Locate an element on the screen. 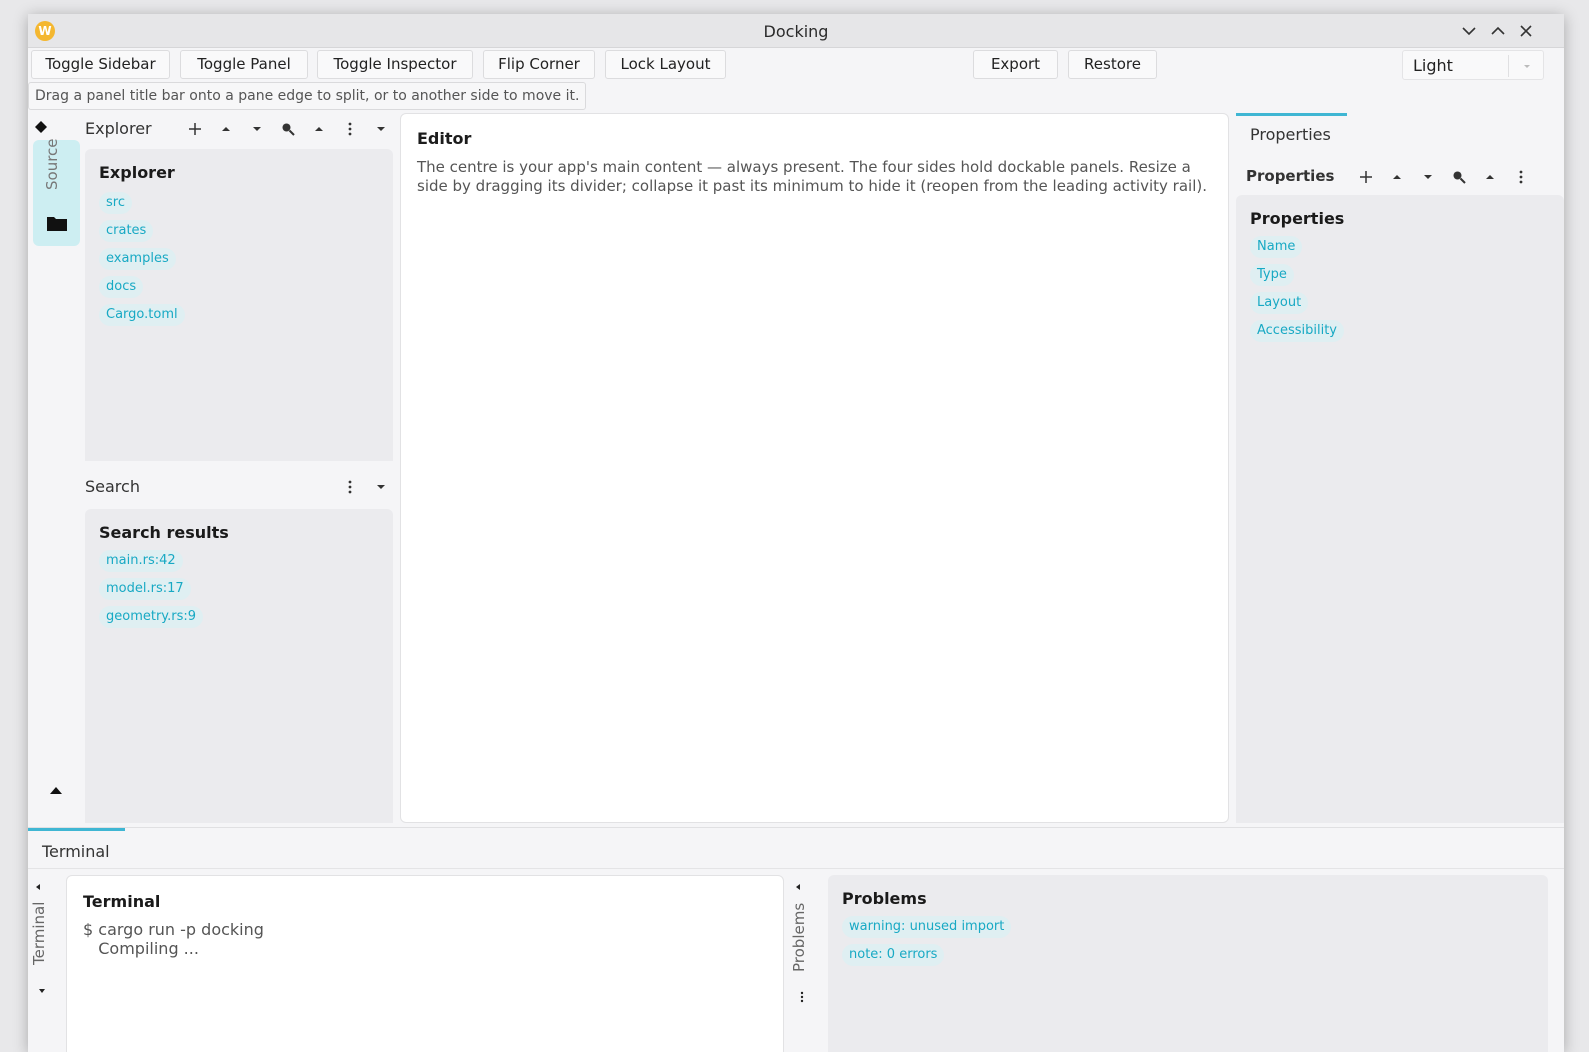 Image resolution: width=1589 pixels, height=1052 pixels. title-bar: W Docking is located at coordinates (796, 31).